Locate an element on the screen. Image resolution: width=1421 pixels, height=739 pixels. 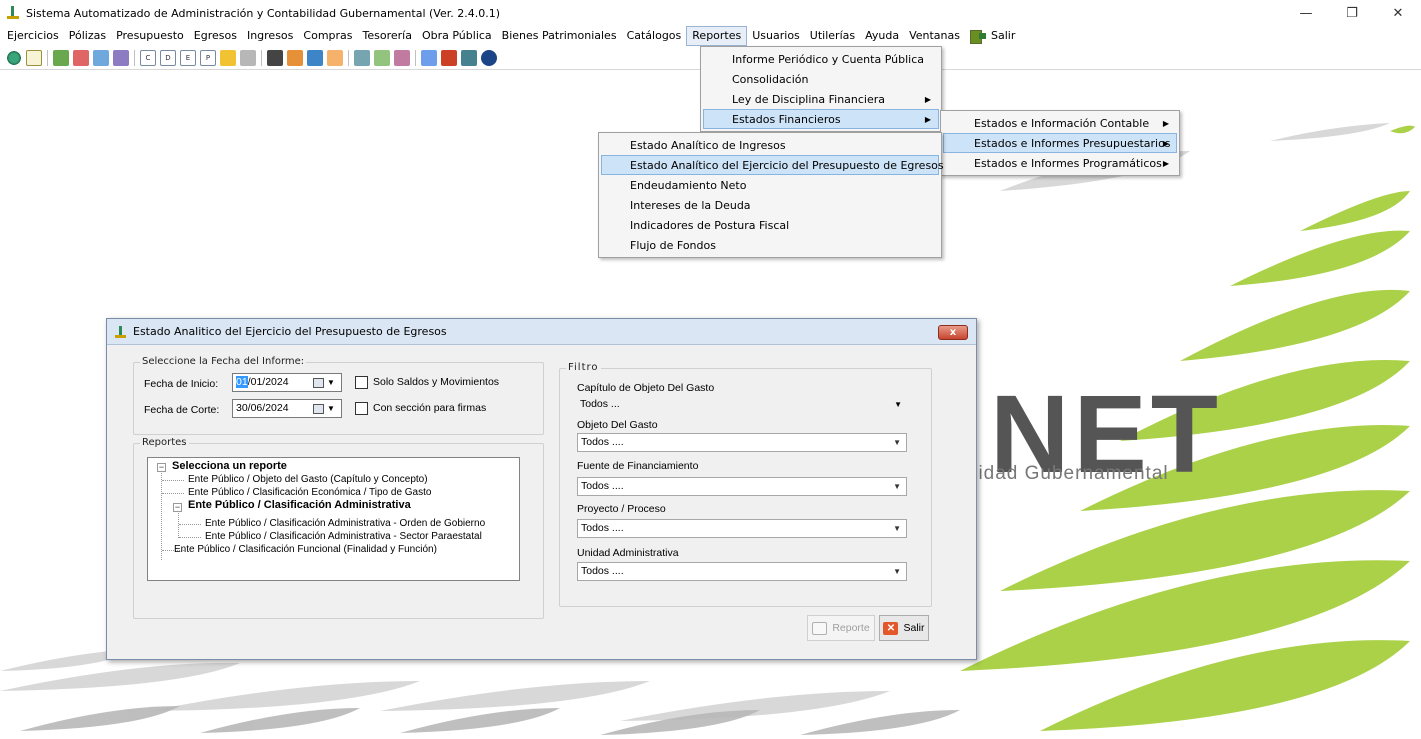
menu-reportes: Reportes is located at coordinates (717, 36).